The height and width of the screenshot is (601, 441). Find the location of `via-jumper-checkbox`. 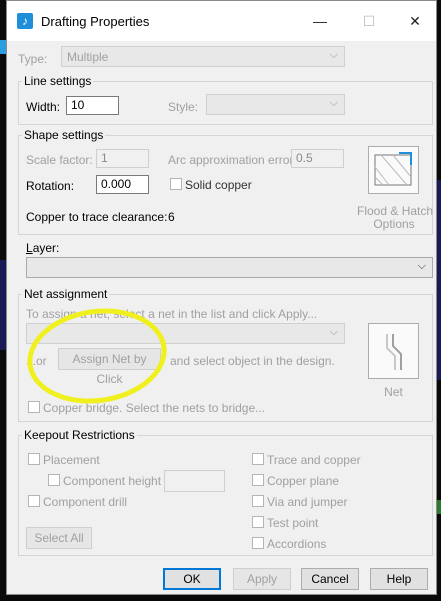

via-jumper-checkbox is located at coordinates (258, 501).